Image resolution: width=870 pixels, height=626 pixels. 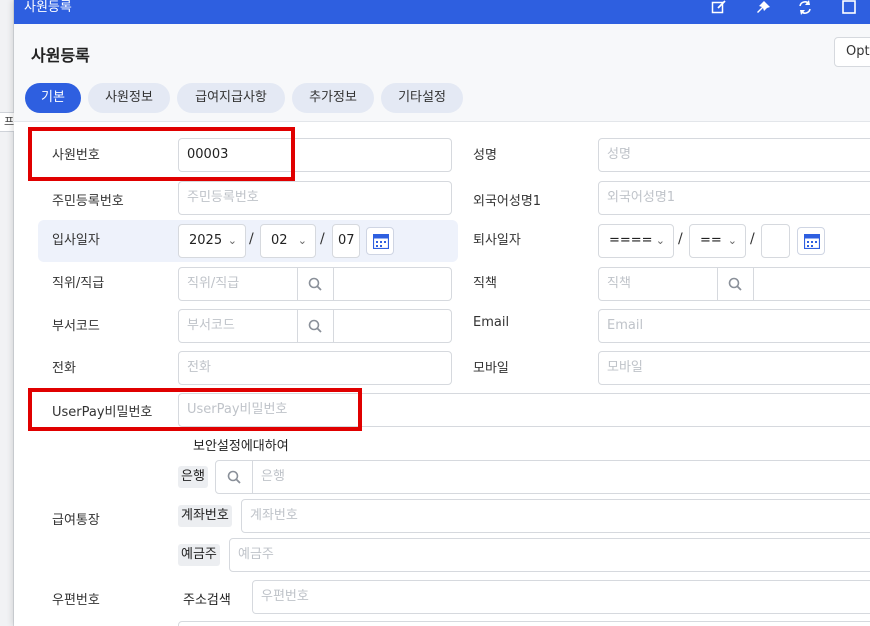 What do you see at coordinates (76, 600) in the screenshot?
I see `postal-code-label: 우편번호` at bounding box center [76, 600].